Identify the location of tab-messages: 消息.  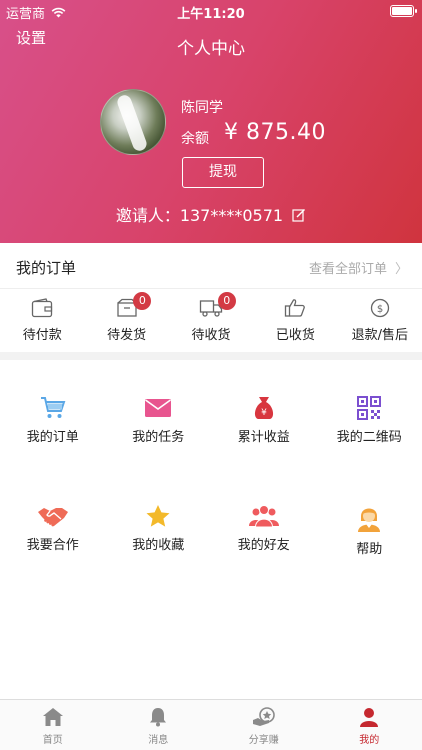
(159, 725).